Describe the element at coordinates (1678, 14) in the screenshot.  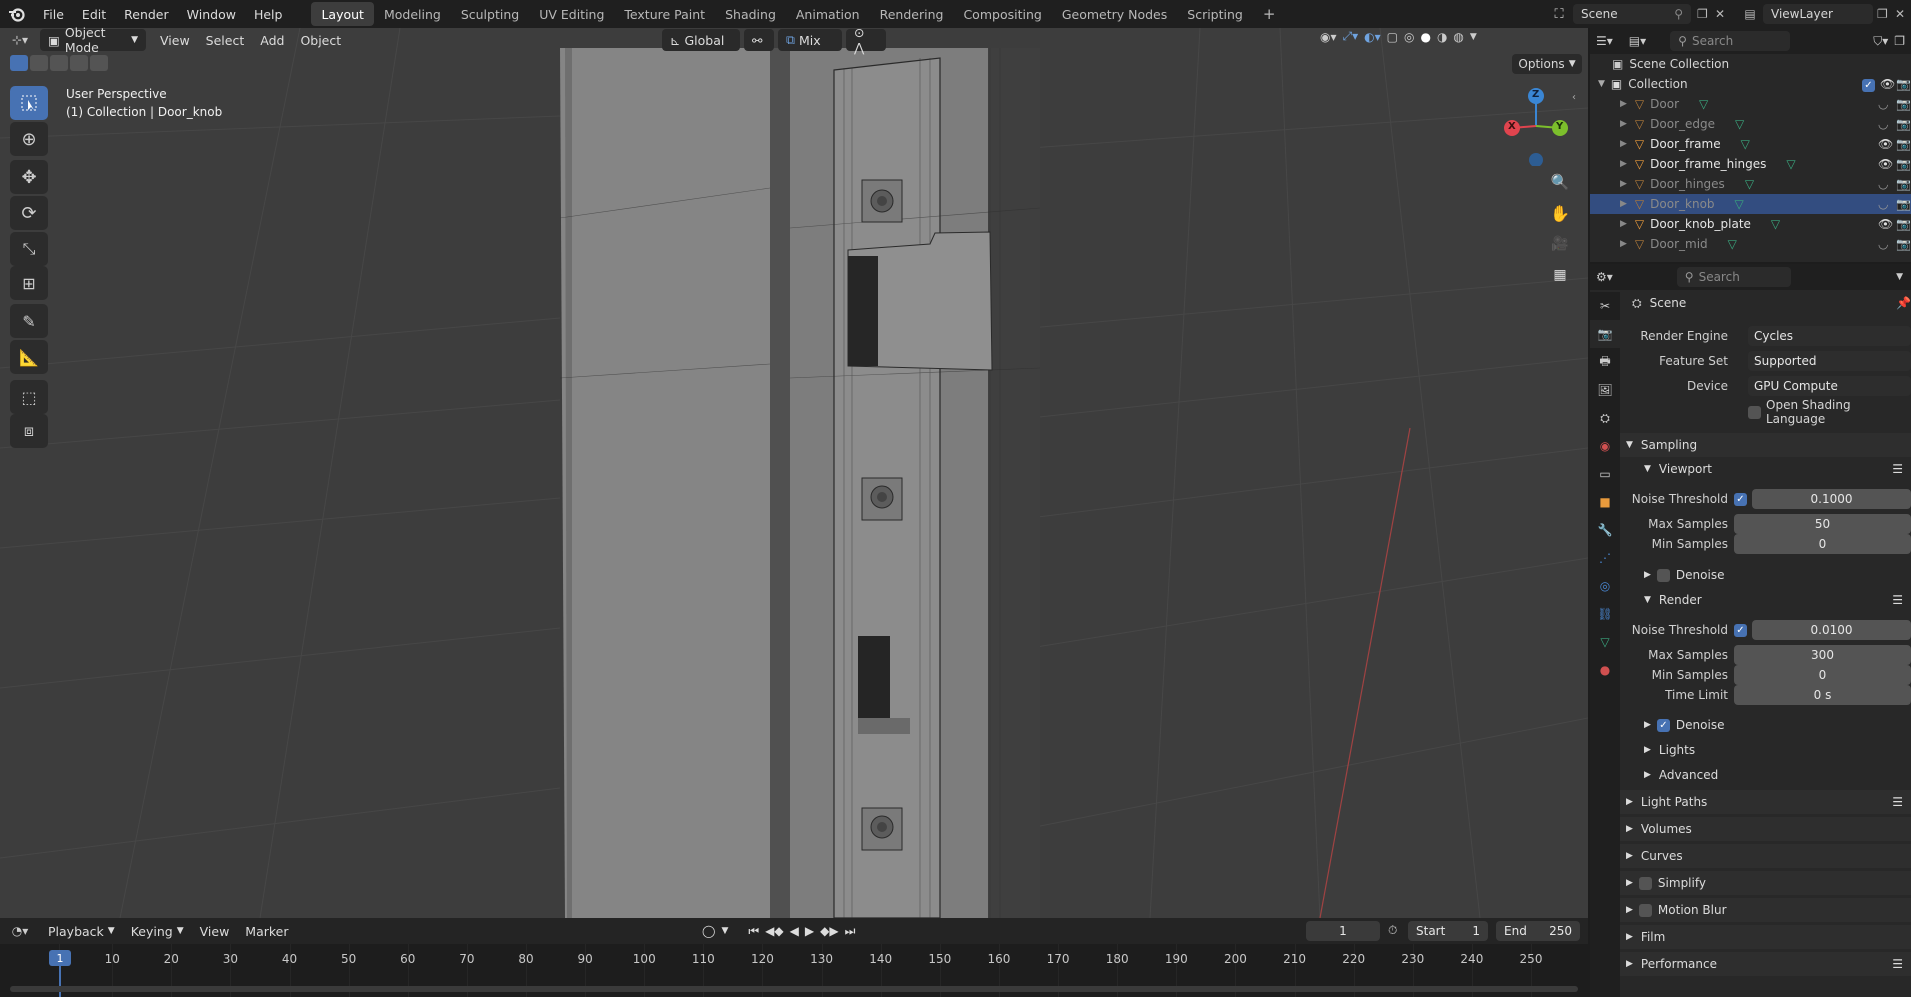
I see `pin-icon: ⚲` at that location.